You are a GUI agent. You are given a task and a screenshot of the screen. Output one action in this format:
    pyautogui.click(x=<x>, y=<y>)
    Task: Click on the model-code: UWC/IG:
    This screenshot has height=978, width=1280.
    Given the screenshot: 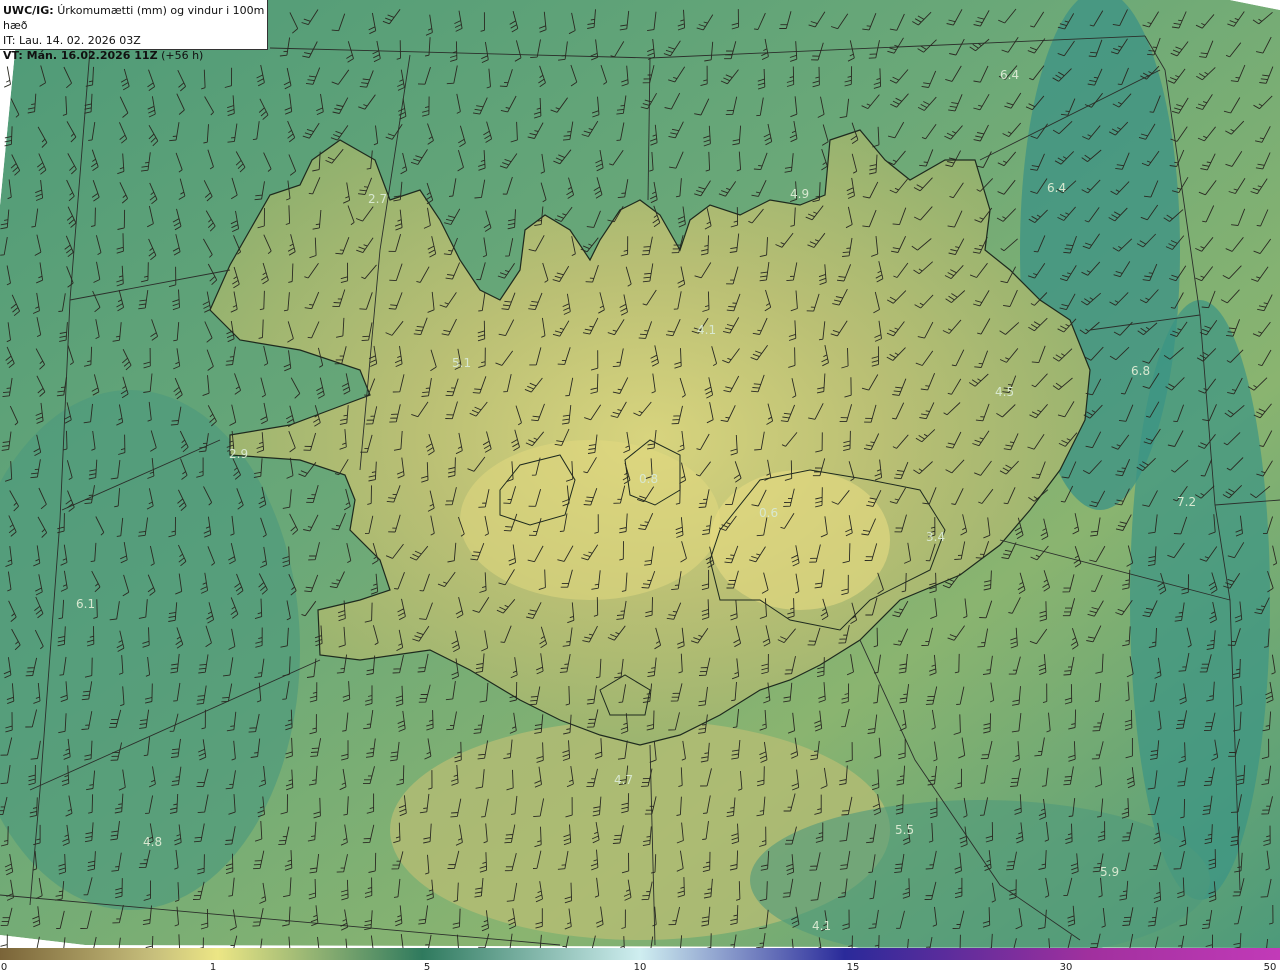 What is the action you would take?
    pyautogui.click(x=28, y=10)
    